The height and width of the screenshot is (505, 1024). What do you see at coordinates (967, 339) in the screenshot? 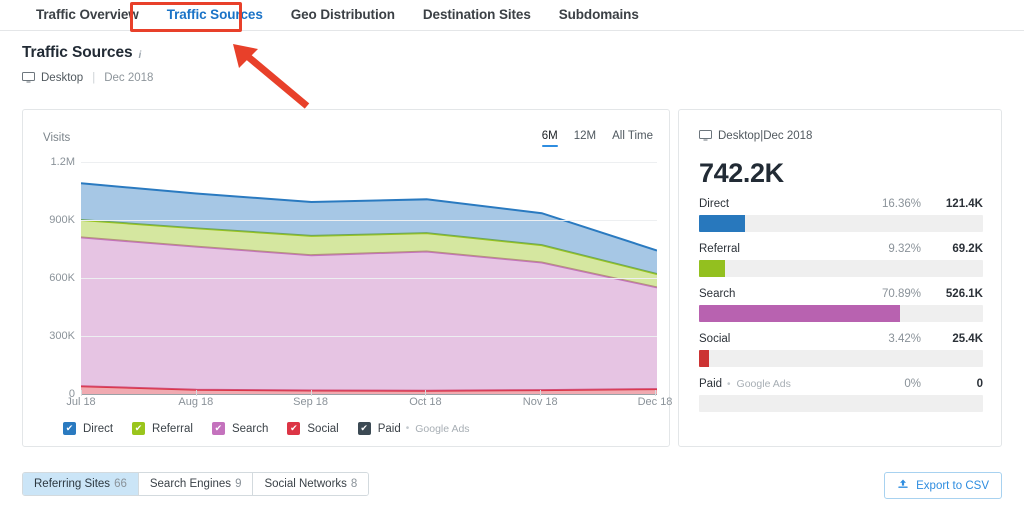
I see `stat-value: 25.4K` at bounding box center [967, 339].